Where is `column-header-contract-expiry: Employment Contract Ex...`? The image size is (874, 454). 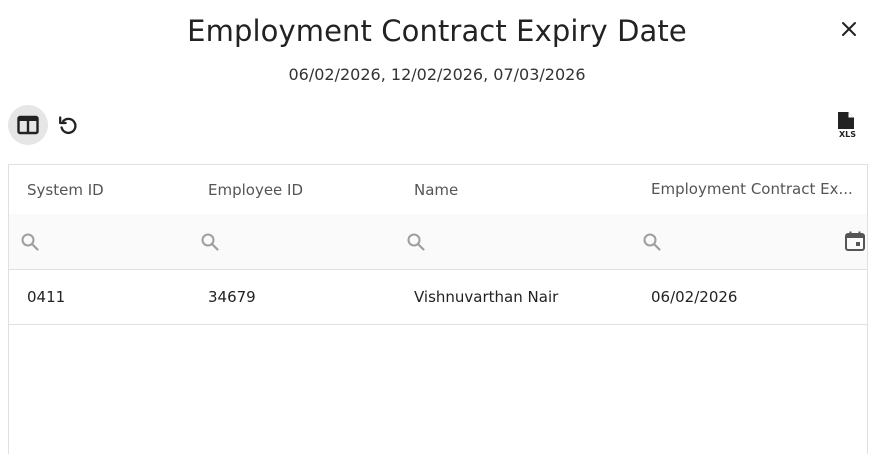
column-header-contract-expiry: Employment Contract Ex... is located at coordinates (752, 189).